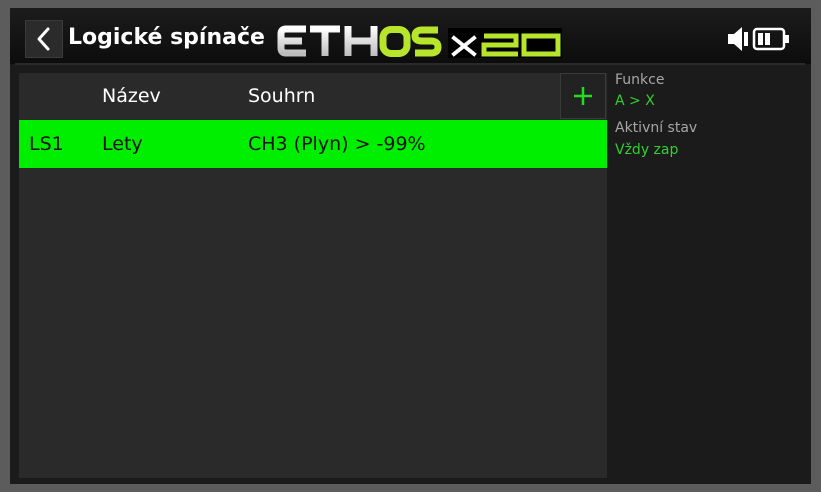 This screenshot has height=492, width=821. What do you see at coordinates (122, 144) in the screenshot?
I see `row-name: Lety` at bounding box center [122, 144].